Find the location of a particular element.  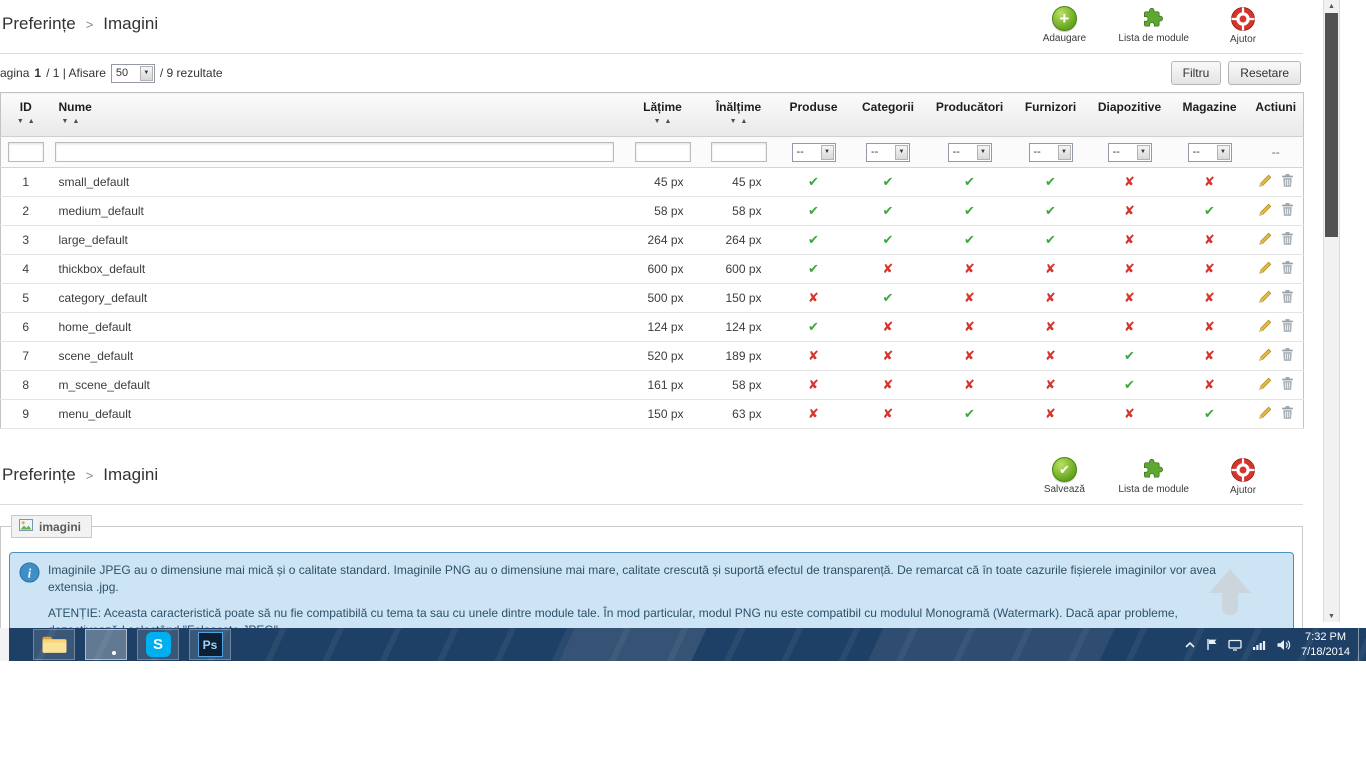

id-filter-input is located at coordinates (25, 152).